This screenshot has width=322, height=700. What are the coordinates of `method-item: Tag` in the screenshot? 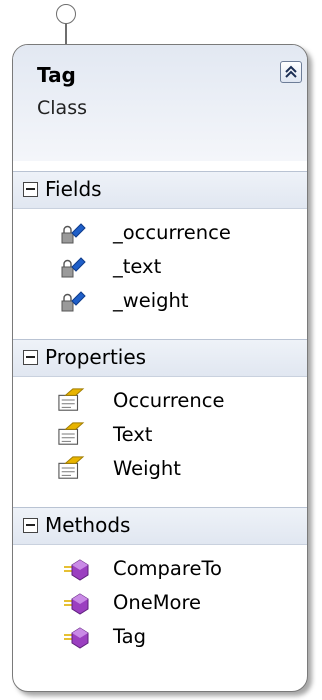 It's located at (160, 638).